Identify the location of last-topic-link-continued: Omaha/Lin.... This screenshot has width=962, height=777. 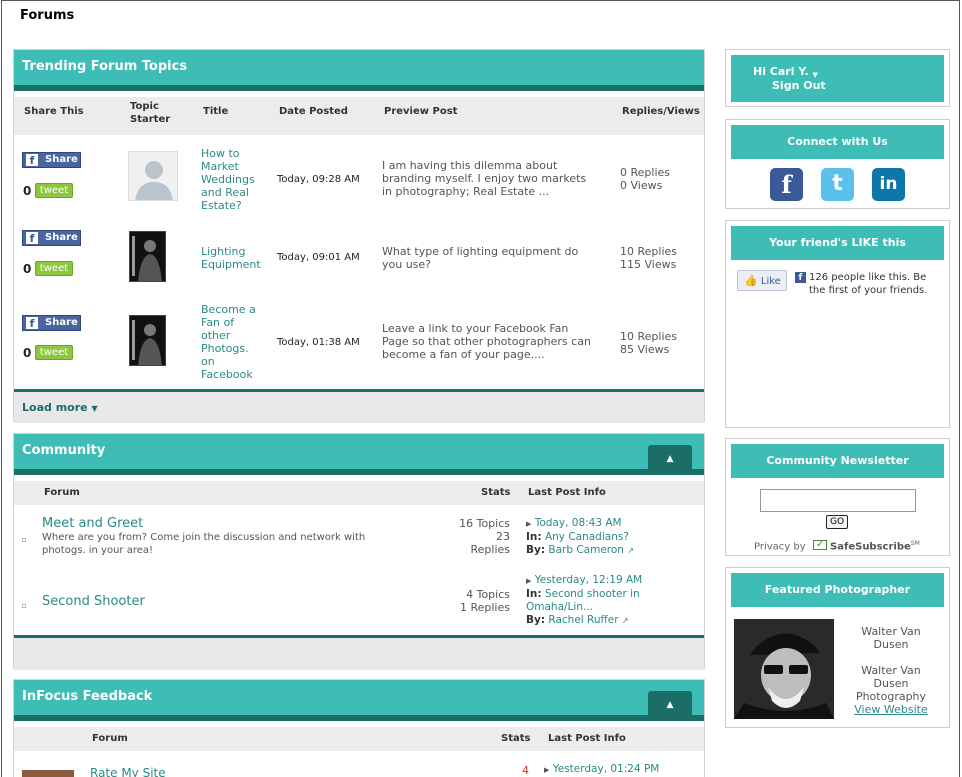
(611, 607).